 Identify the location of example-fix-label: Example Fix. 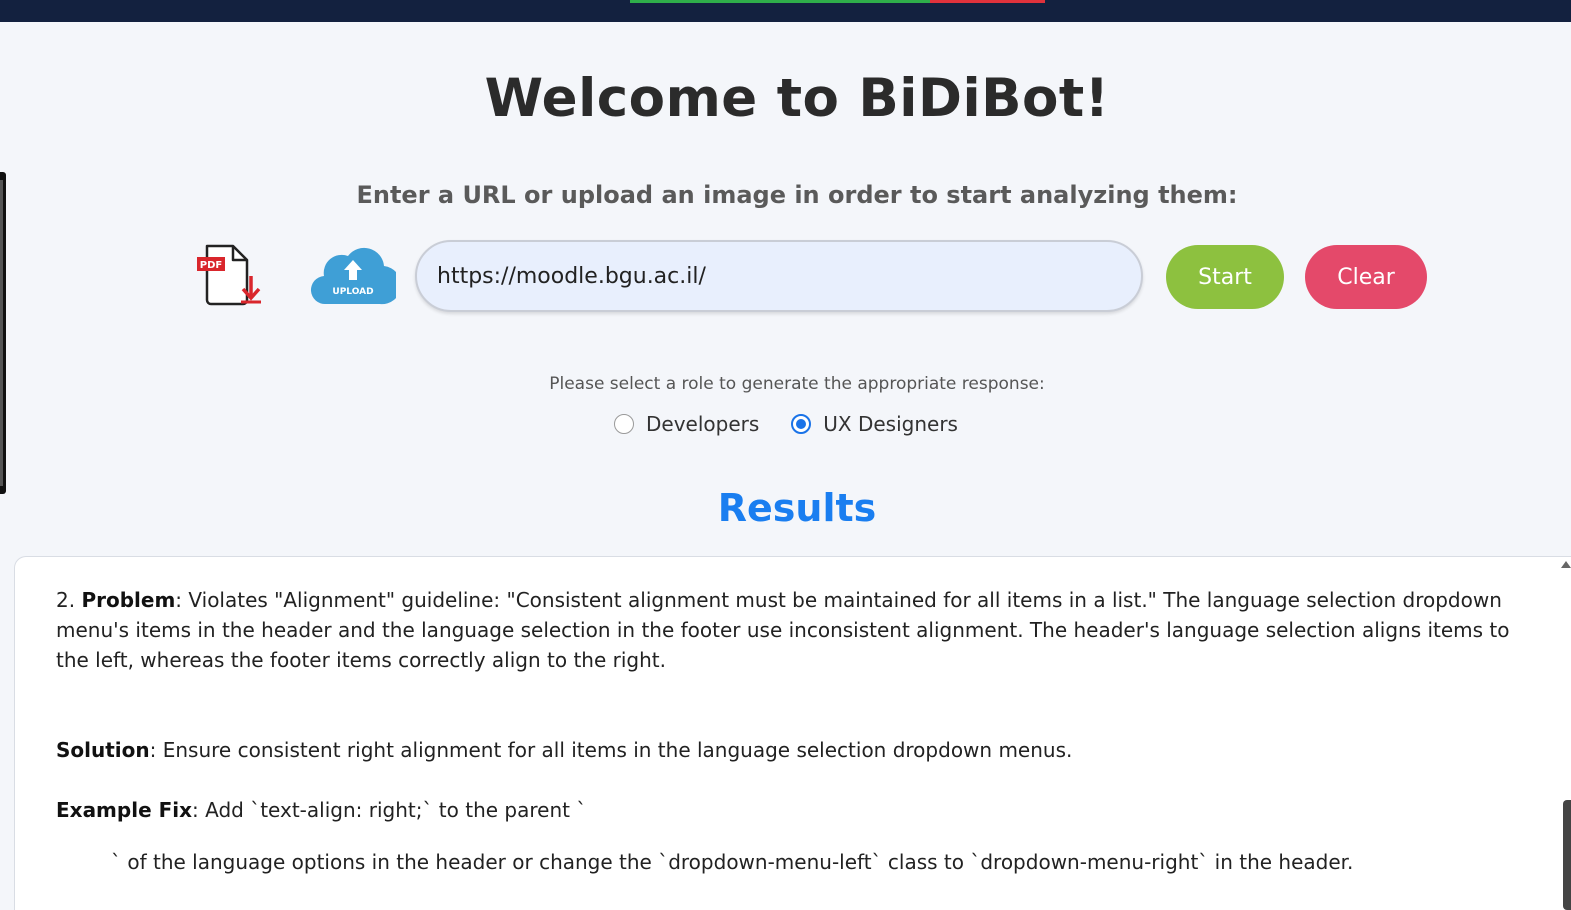
(124, 810).